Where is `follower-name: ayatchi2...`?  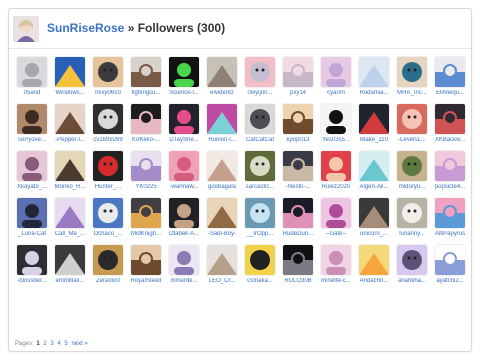 follower-name: ayatchi2... is located at coordinates (450, 281).